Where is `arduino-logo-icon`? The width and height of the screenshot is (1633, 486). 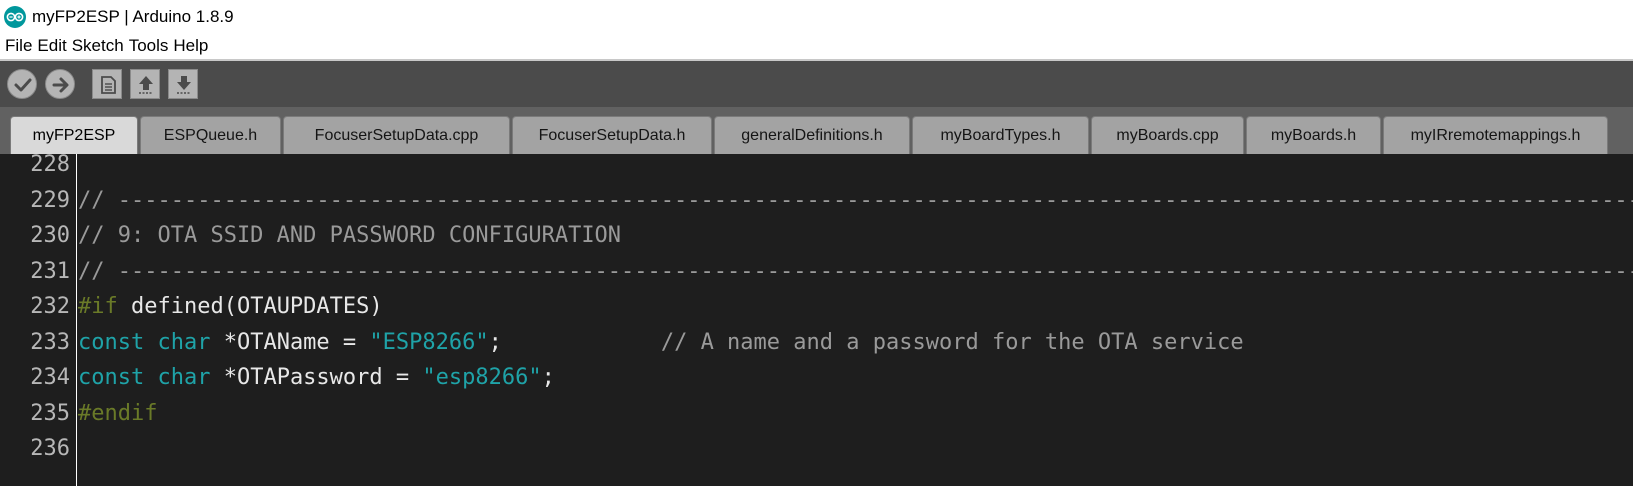 arduino-logo-icon is located at coordinates (15, 16).